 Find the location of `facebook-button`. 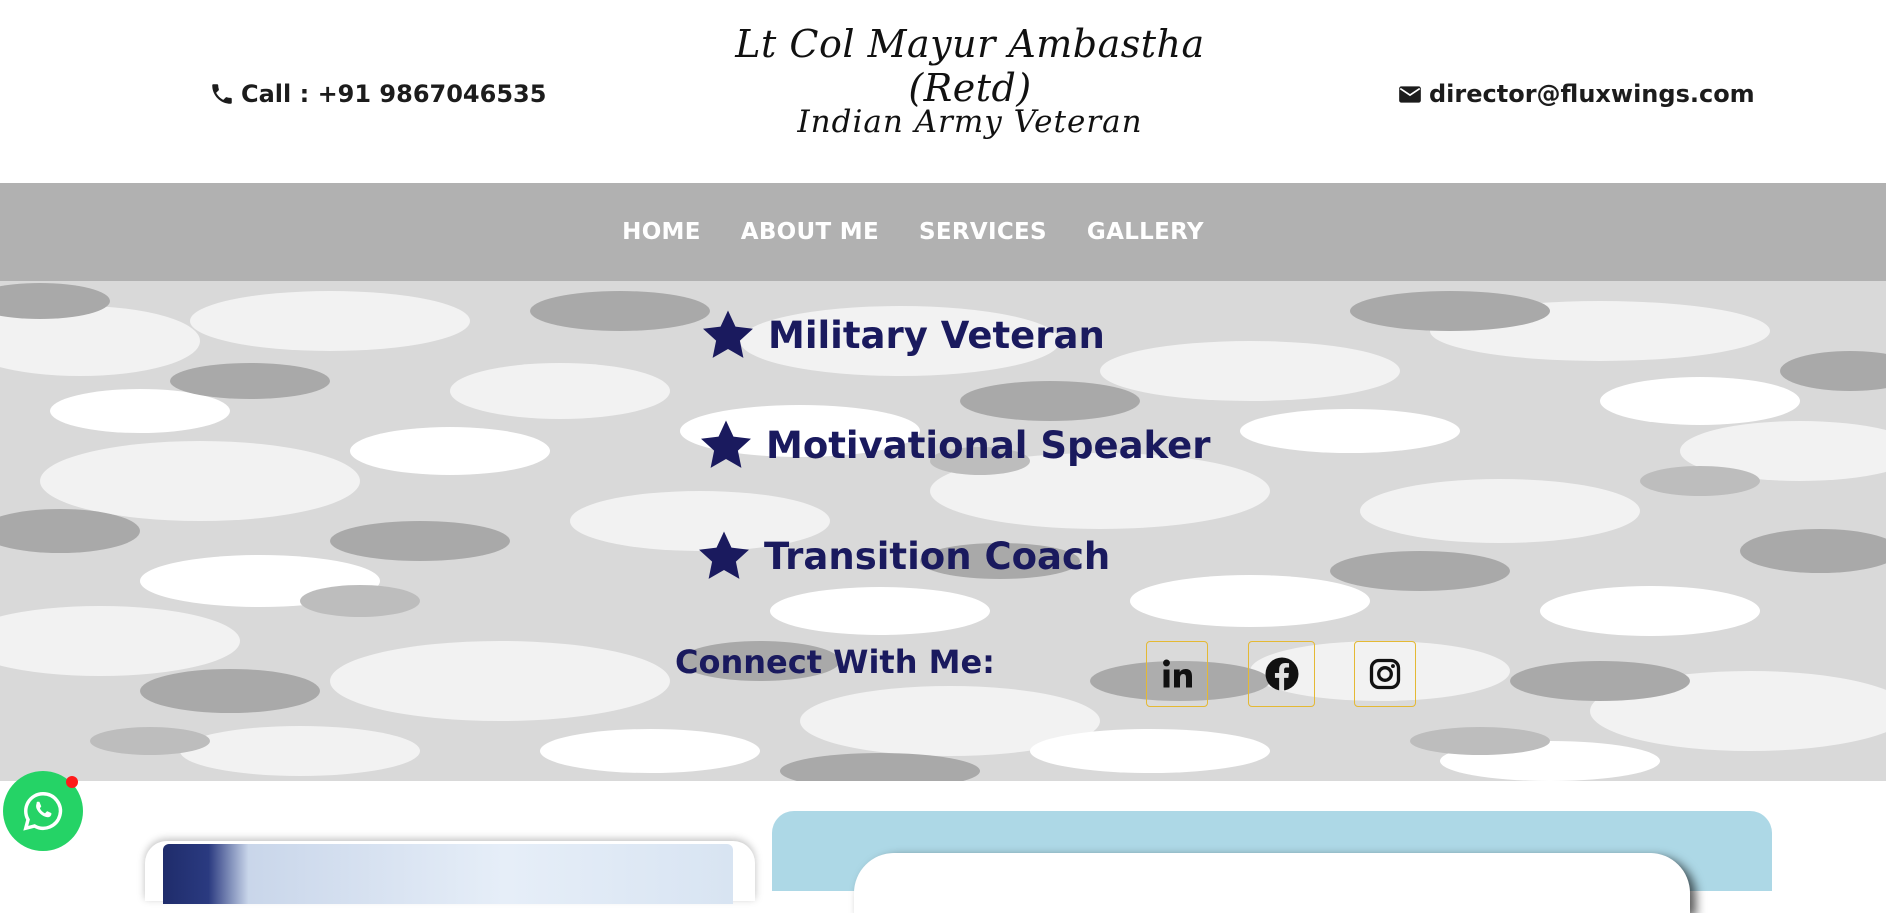

facebook-button is located at coordinates (1281, 674).